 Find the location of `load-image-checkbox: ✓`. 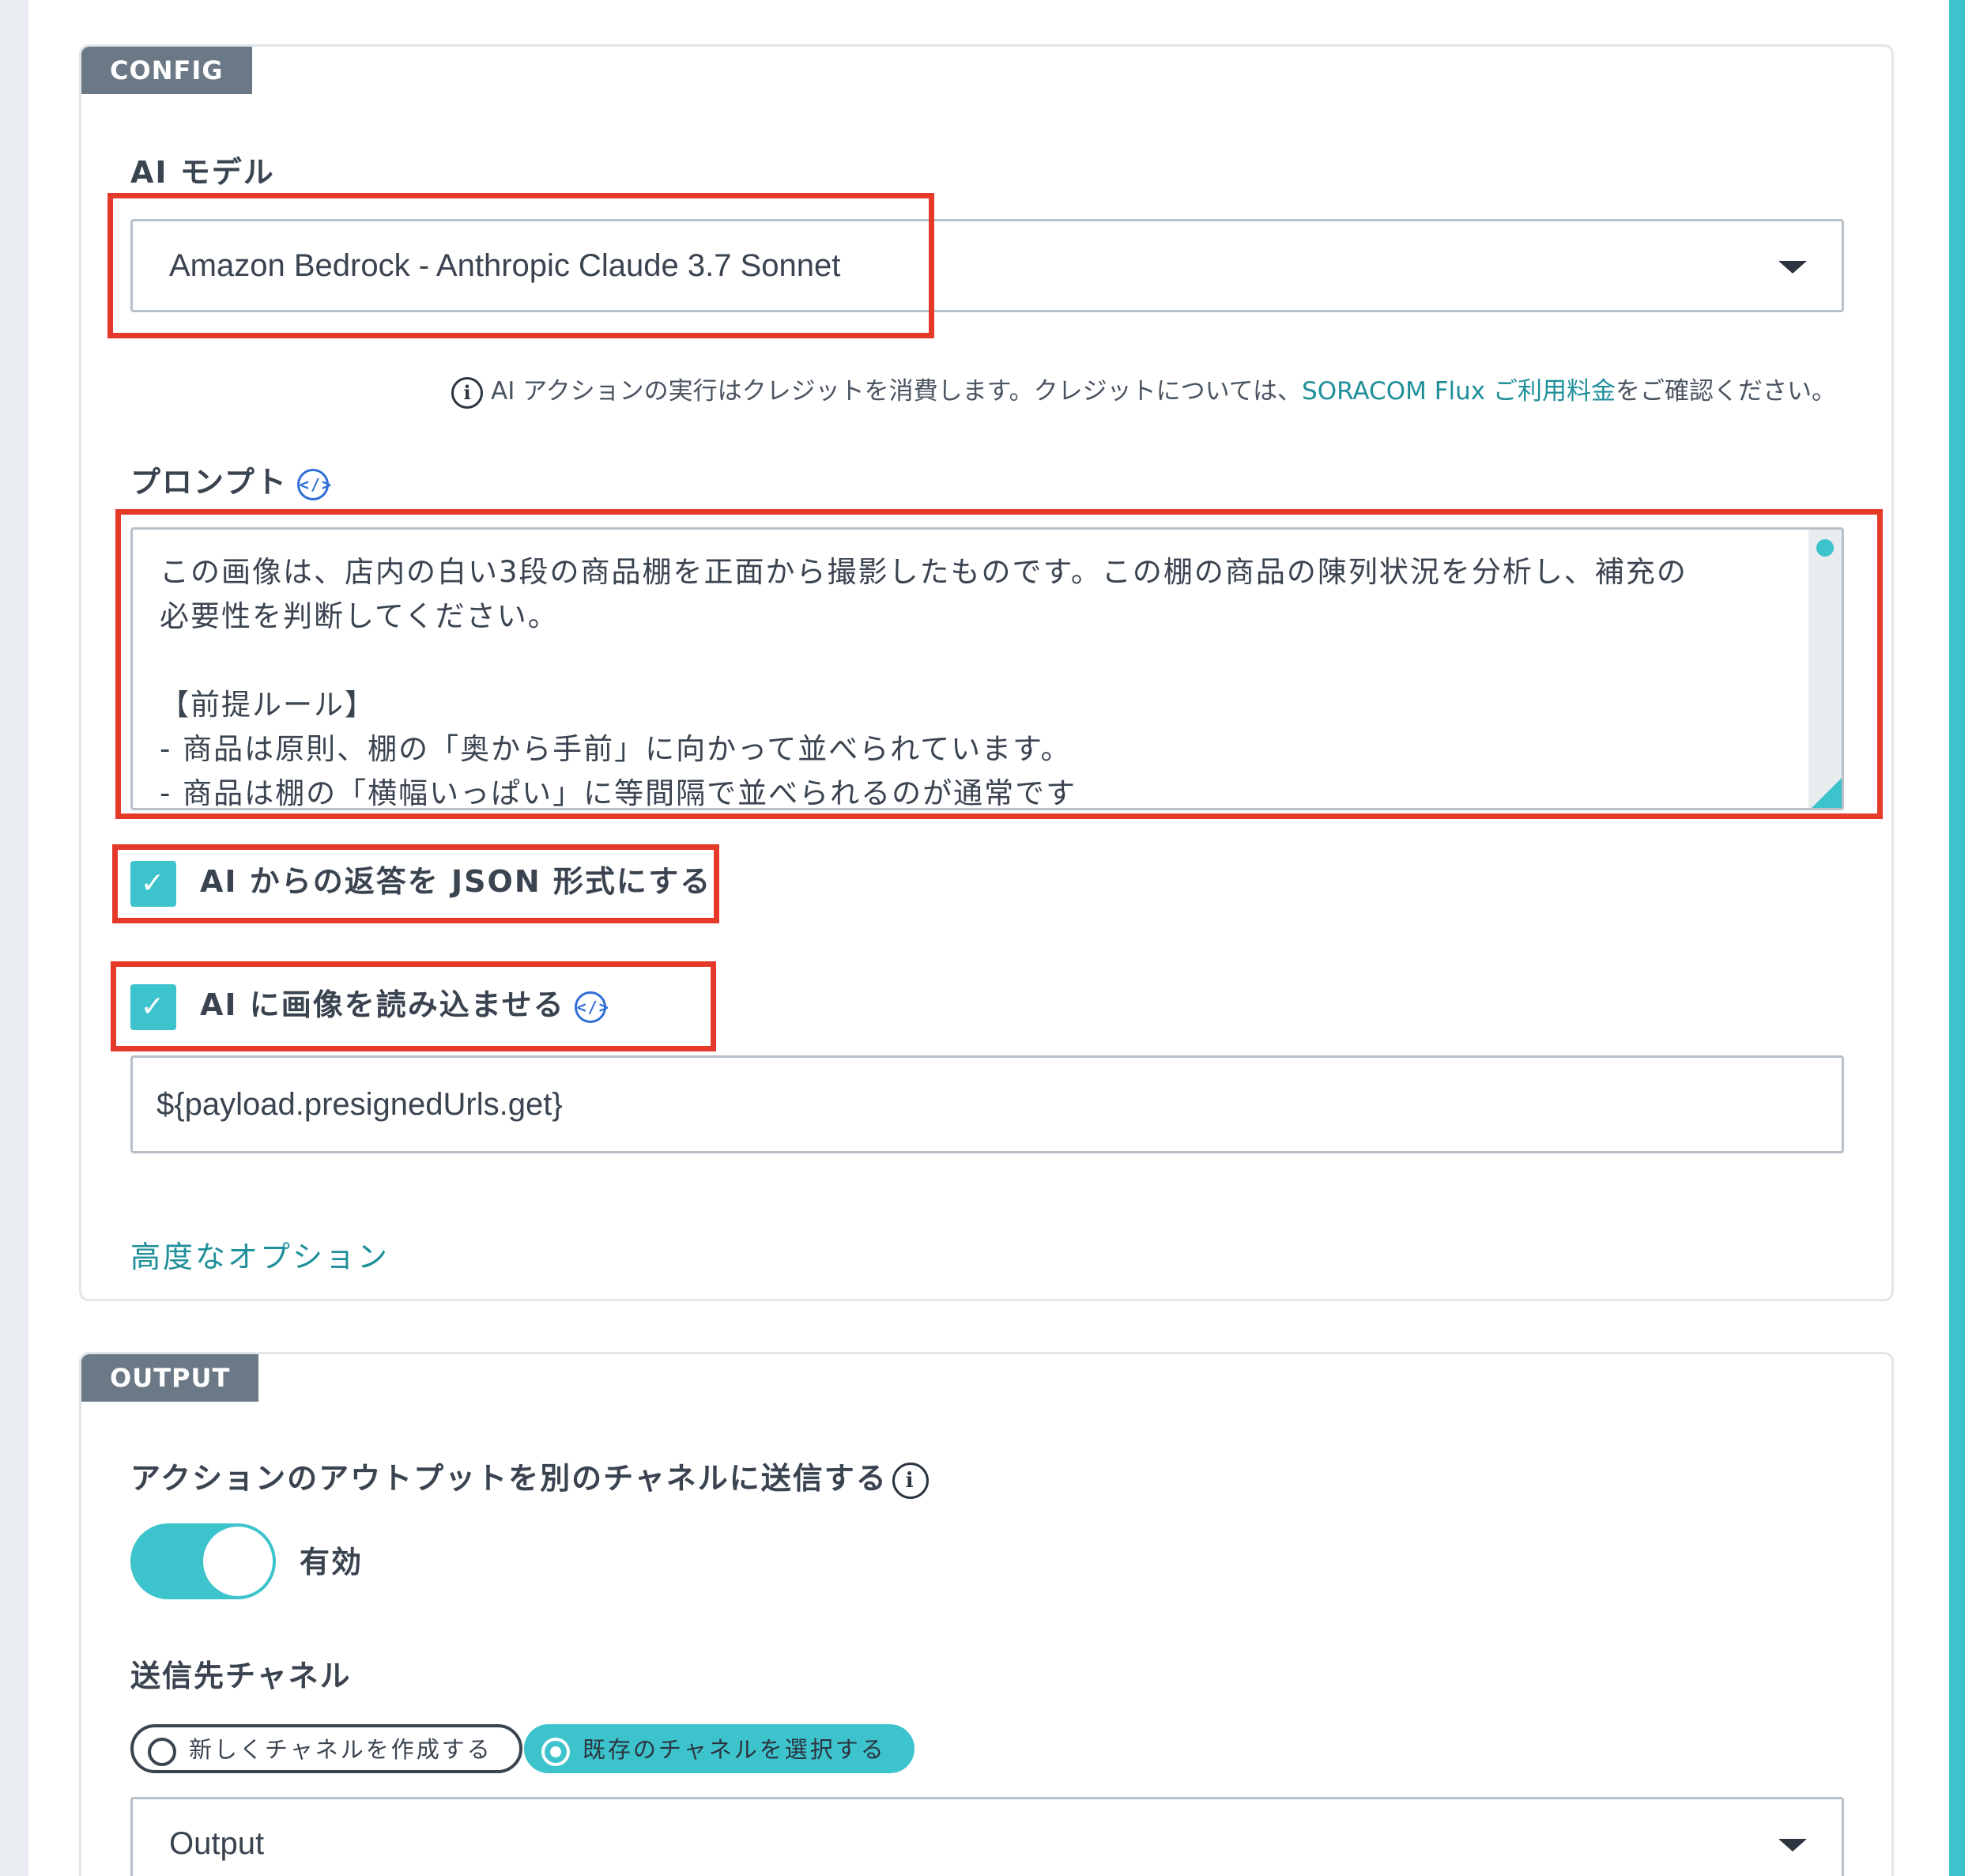

load-image-checkbox: ✓ is located at coordinates (153, 1007).